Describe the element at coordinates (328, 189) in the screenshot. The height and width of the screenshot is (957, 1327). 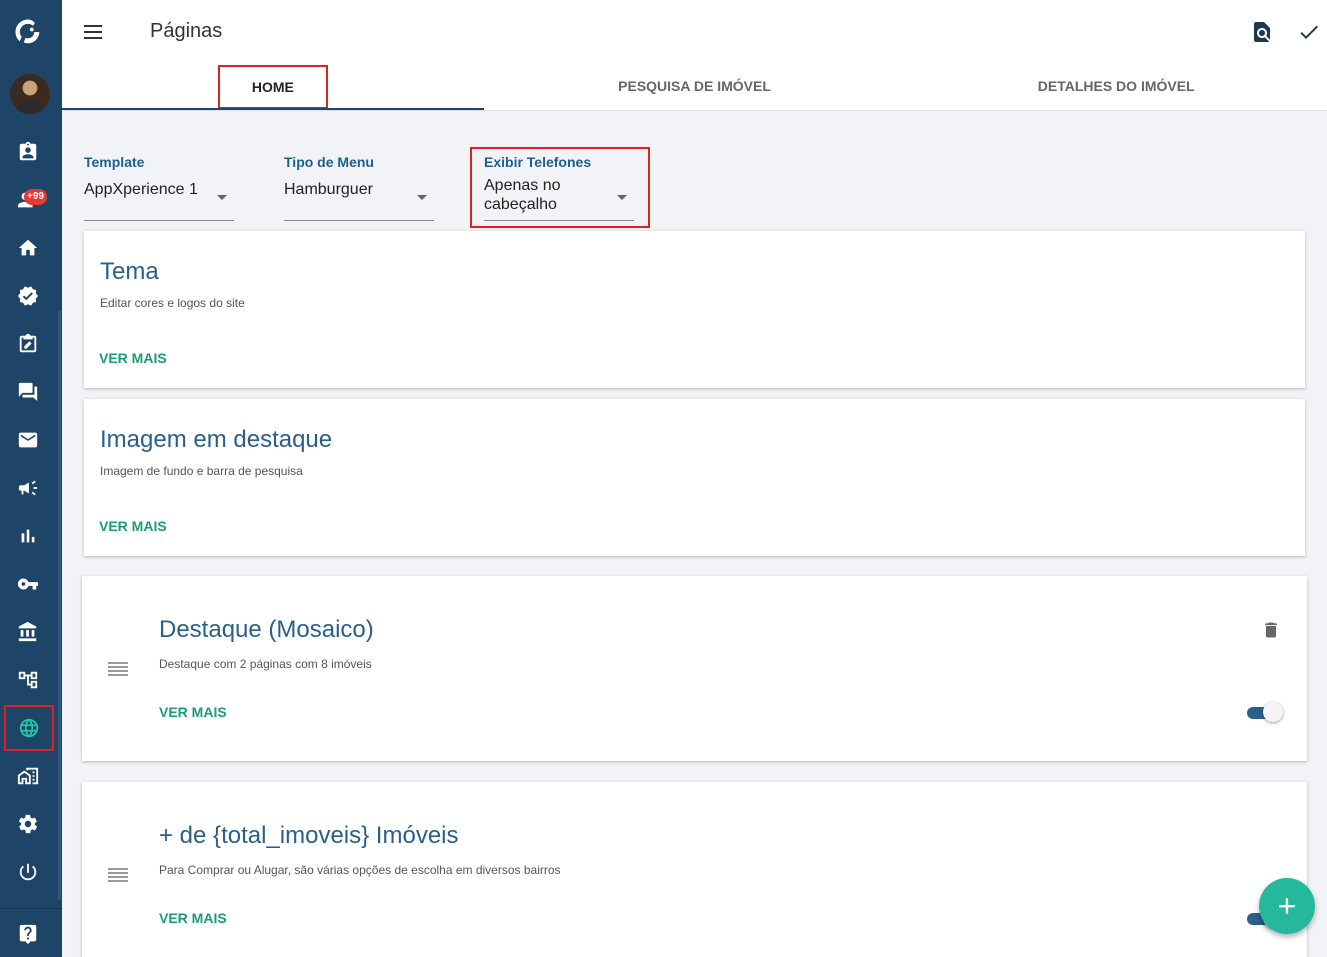
I see `menu-type-value: Hamburguer` at that location.